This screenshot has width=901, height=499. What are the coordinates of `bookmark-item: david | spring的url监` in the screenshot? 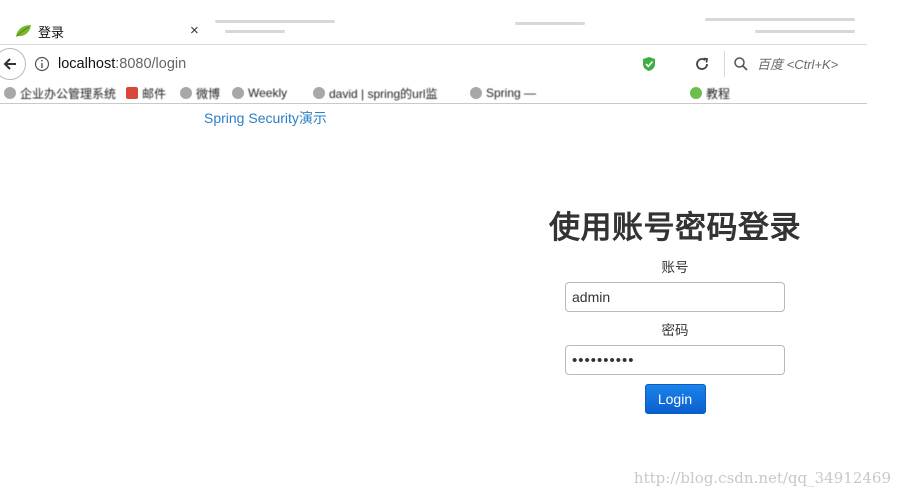 It's located at (375, 93).